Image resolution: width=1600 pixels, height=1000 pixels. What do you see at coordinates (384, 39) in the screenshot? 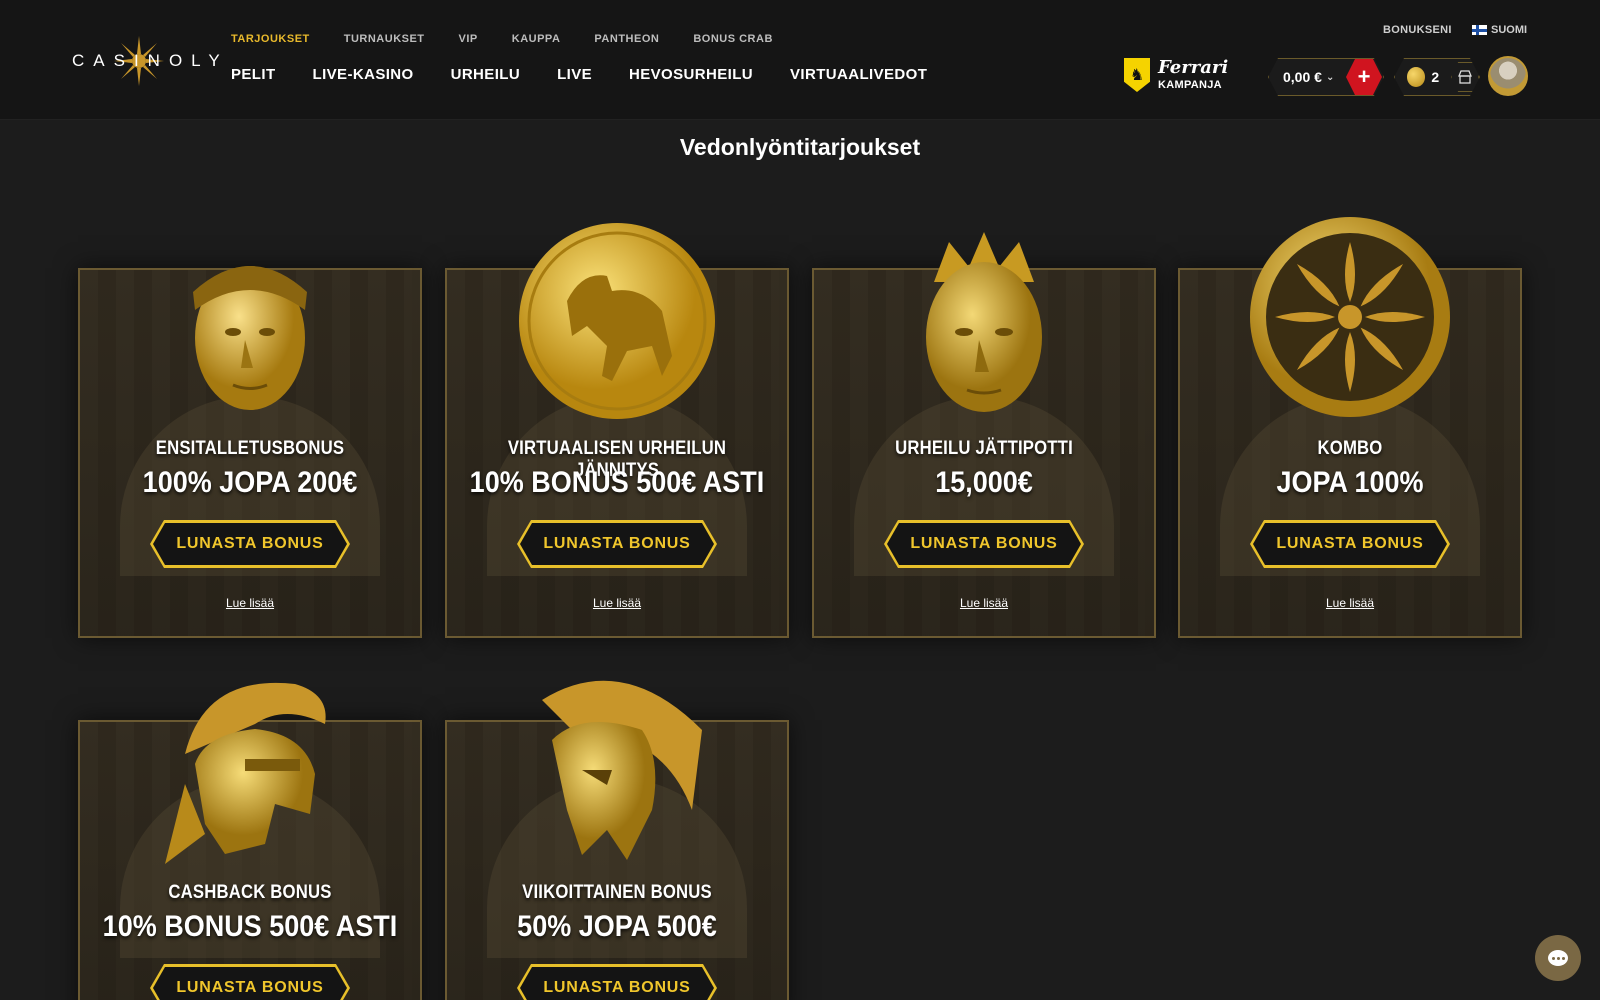
I see `nav-turnaukset: TURNAUKSET` at bounding box center [384, 39].